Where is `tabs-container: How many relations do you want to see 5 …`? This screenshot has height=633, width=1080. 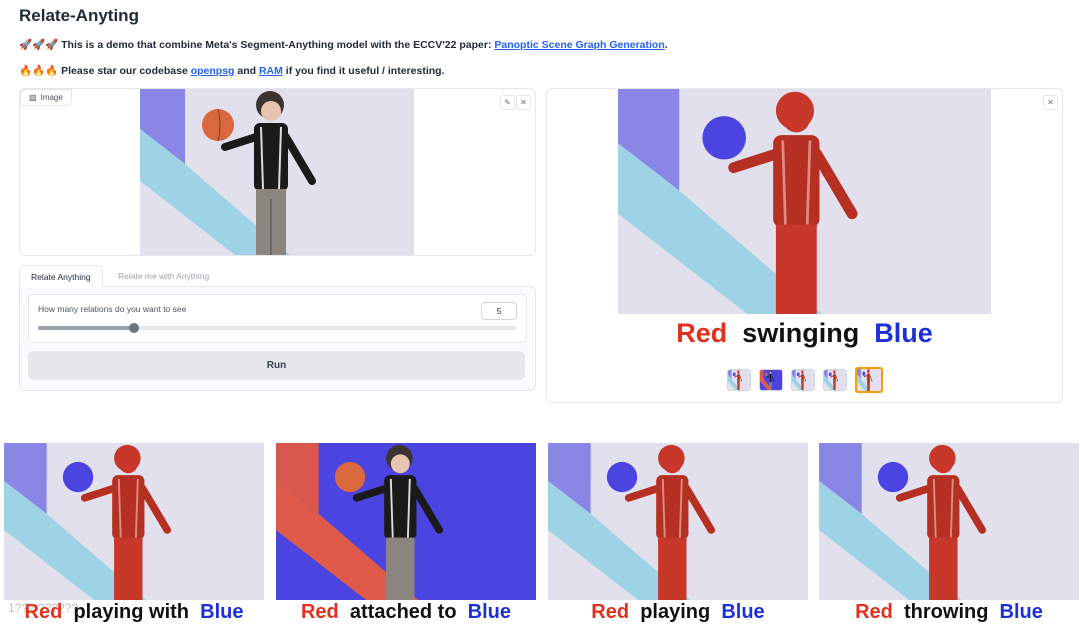 tabs-container: How many relations do you want to see 5 … is located at coordinates (277, 328).